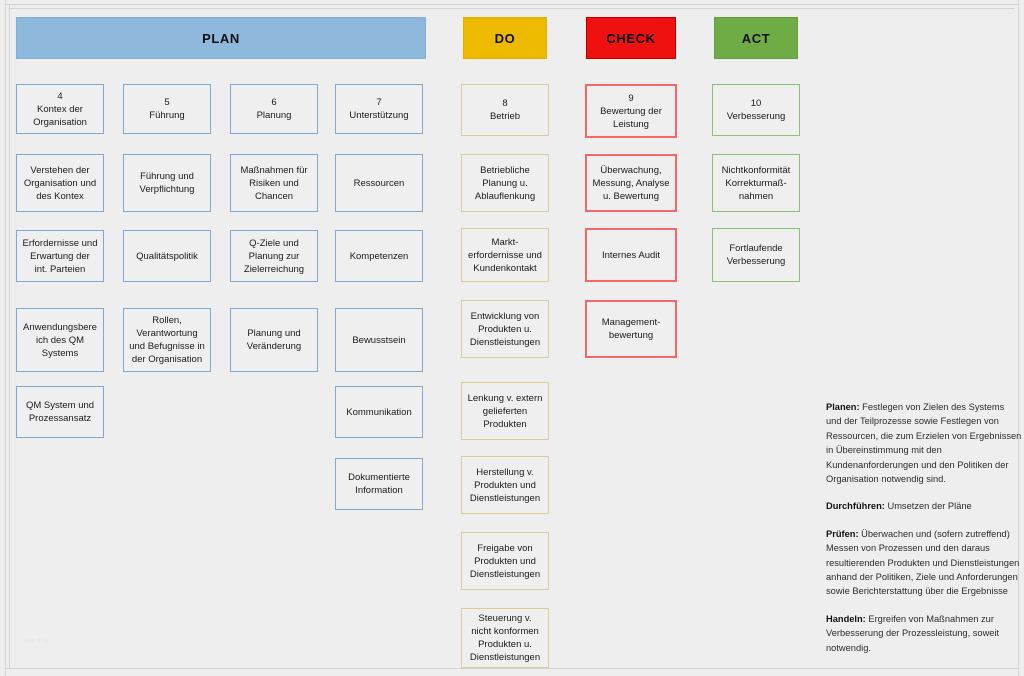 The width and height of the screenshot is (1024, 676). Describe the element at coordinates (36, 640) in the screenshot. I see `watermark-text: media` at that location.